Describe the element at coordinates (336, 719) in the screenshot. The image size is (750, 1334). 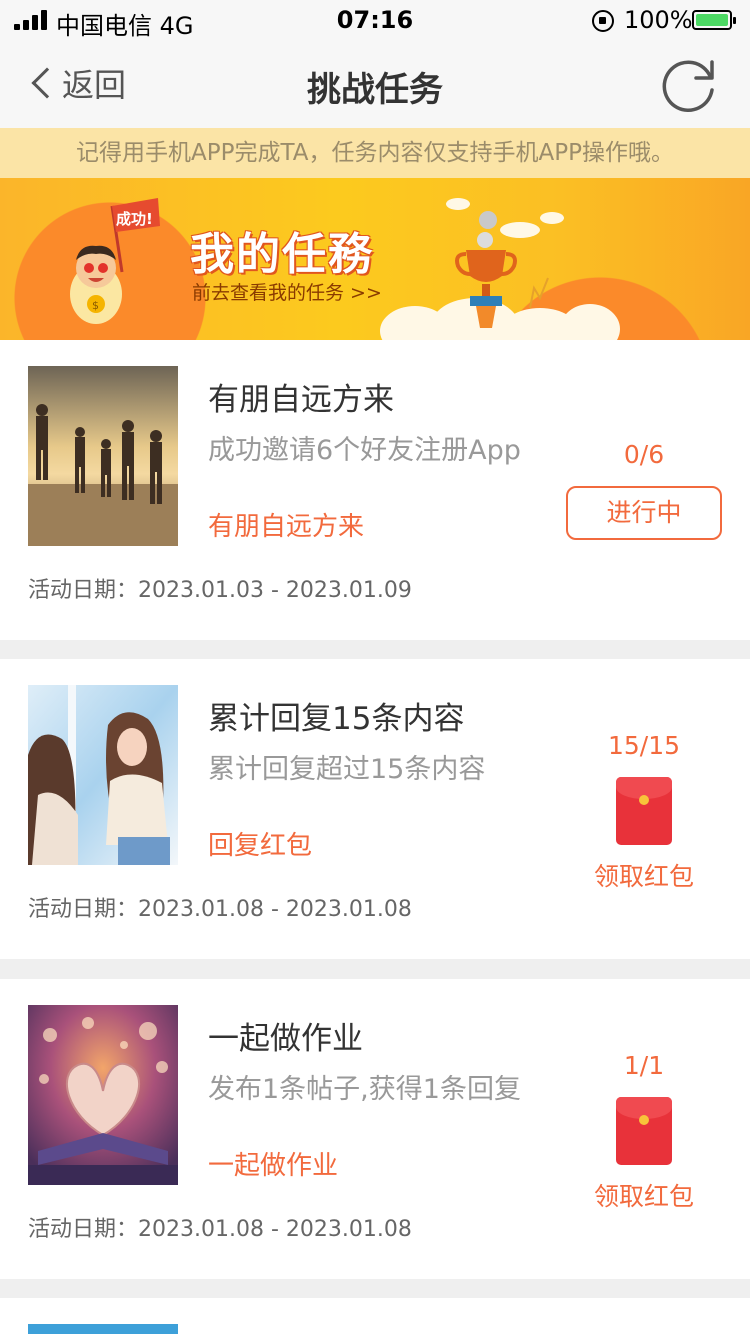
I see `task-title: 累计回复15条内容` at that location.